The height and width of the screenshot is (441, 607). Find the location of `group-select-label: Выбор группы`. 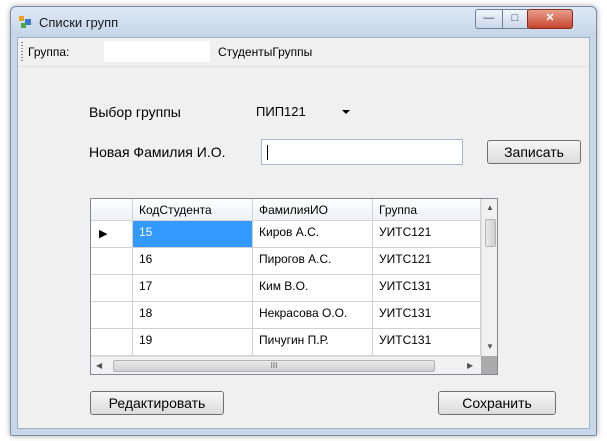

group-select-label: Выбор группы is located at coordinates (135, 112).